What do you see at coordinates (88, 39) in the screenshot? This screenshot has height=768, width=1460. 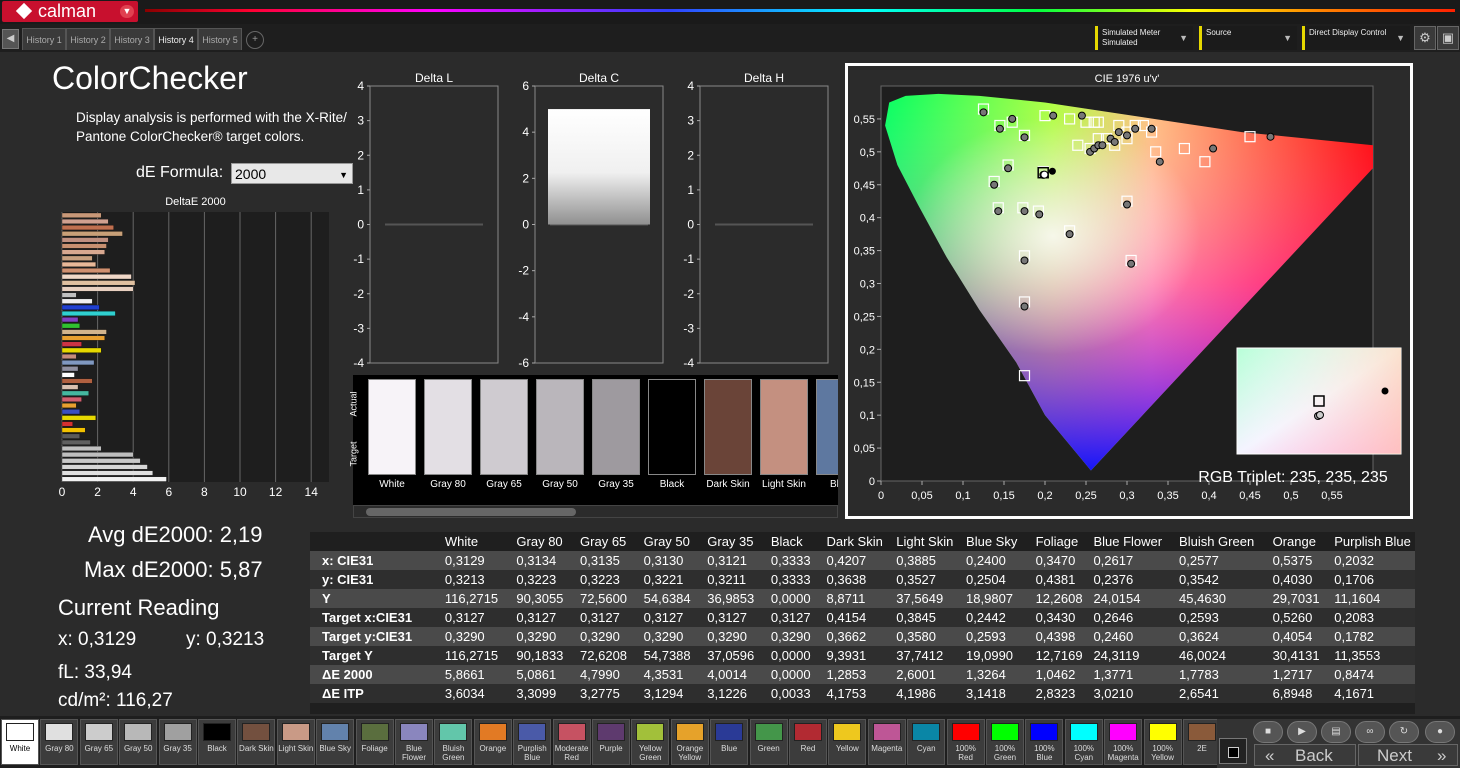 I see `tab-history-2: History 2` at bounding box center [88, 39].